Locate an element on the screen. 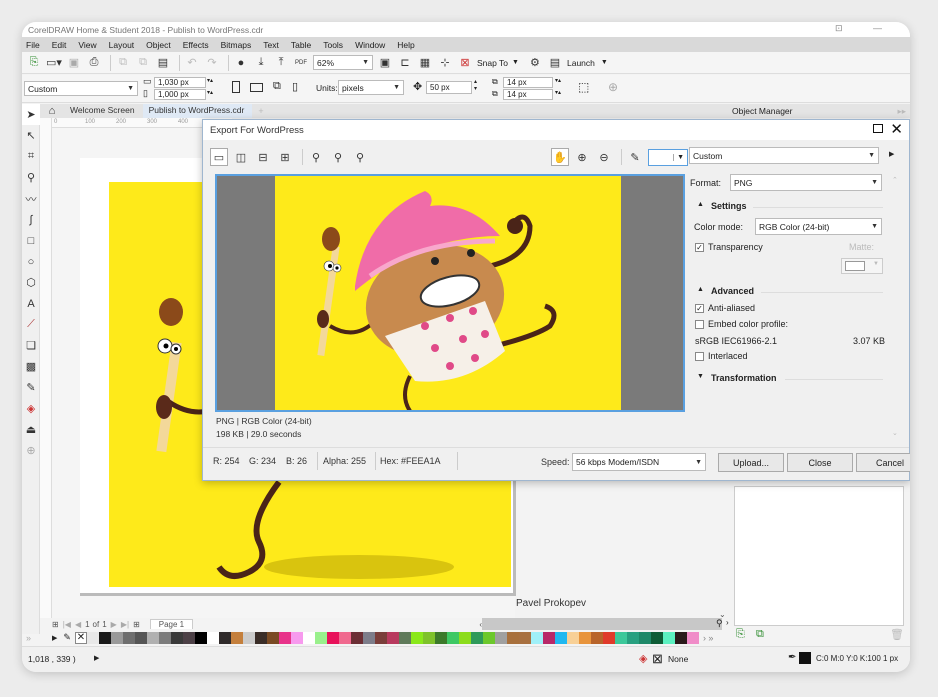  close-button: Close is located at coordinates (820, 462).